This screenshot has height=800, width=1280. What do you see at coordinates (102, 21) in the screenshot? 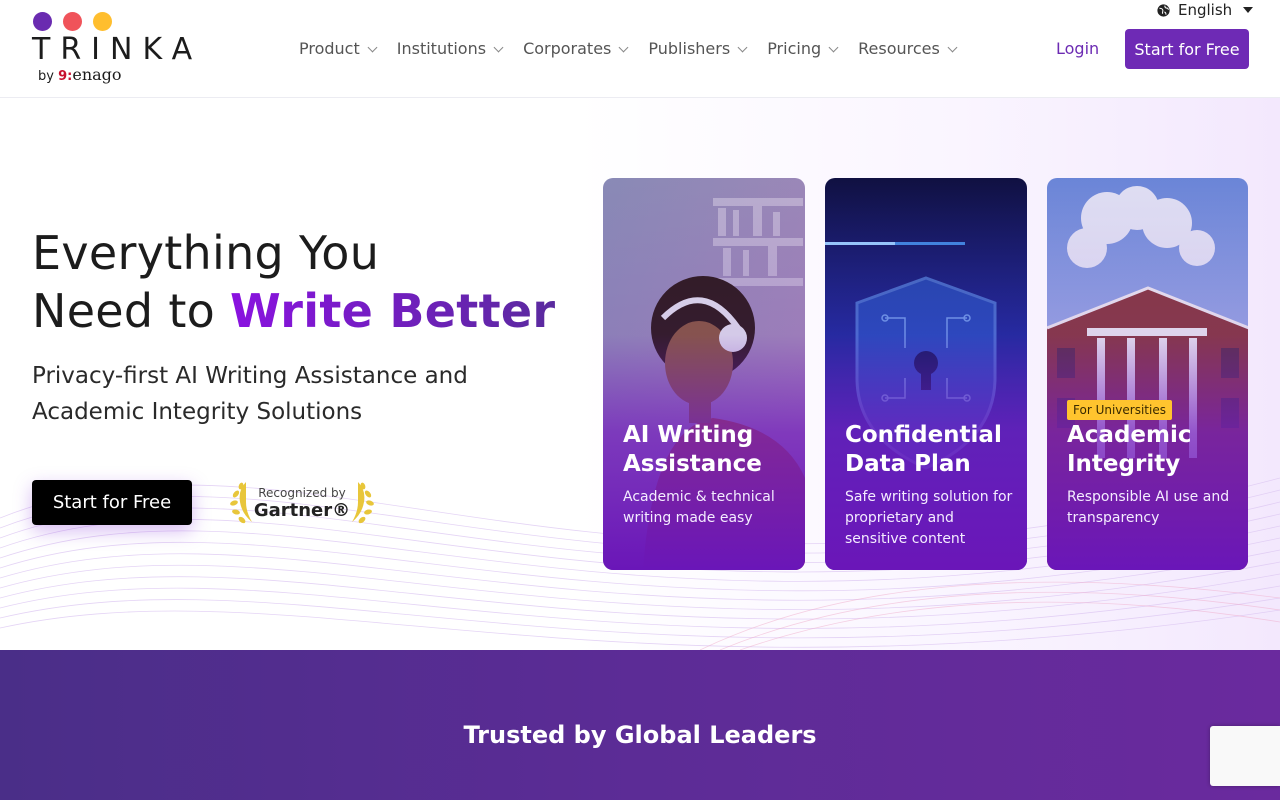
I see `logo-dot-yellow` at bounding box center [102, 21].